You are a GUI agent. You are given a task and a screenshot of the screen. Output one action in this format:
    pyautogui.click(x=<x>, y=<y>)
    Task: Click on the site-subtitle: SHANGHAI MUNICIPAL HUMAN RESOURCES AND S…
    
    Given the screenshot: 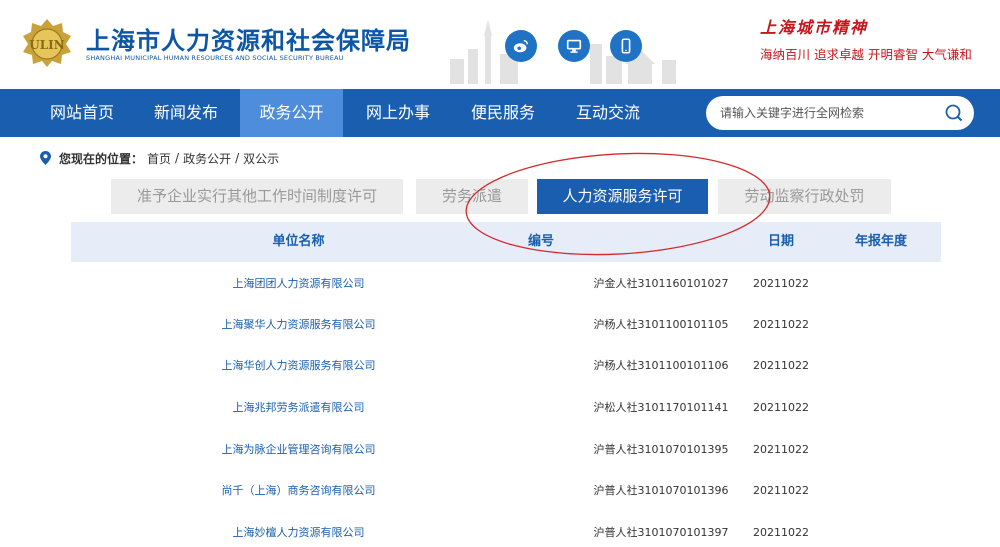 What is the action you would take?
    pyautogui.click(x=215, y=58)
    